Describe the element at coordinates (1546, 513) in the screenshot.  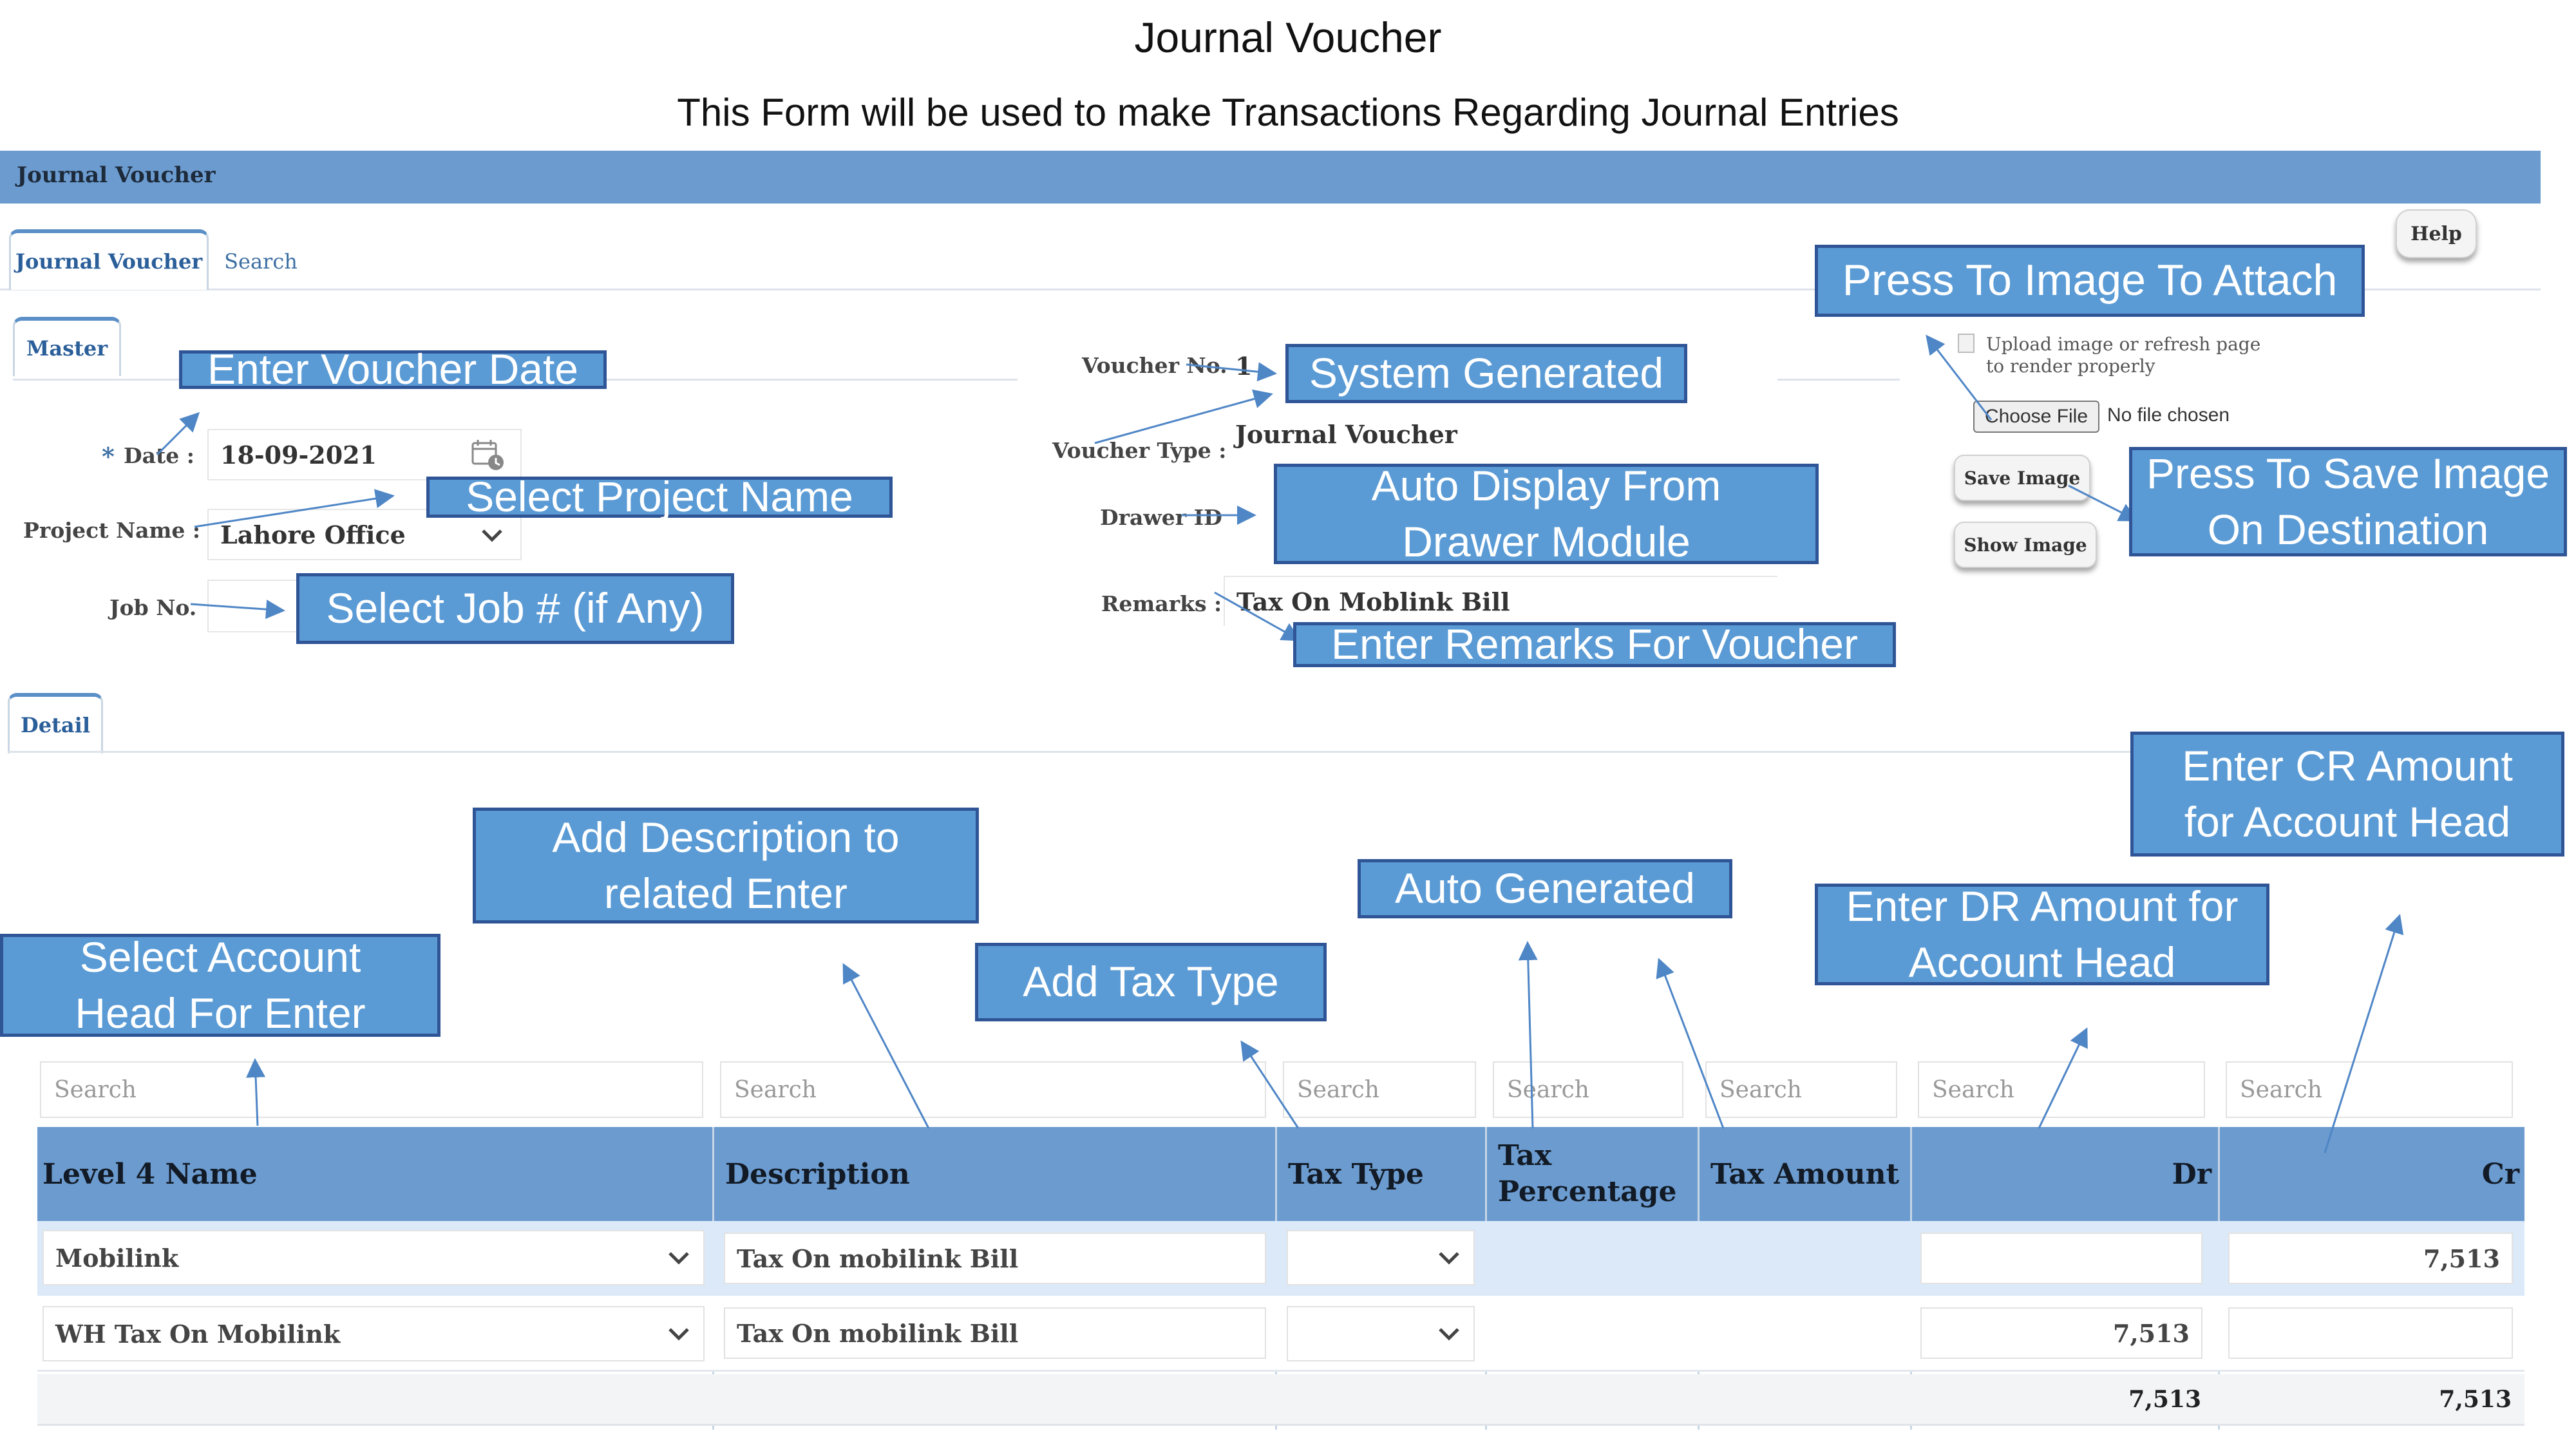
I see `annotation-drawer: Auto Display From Drawer Module` at that location.